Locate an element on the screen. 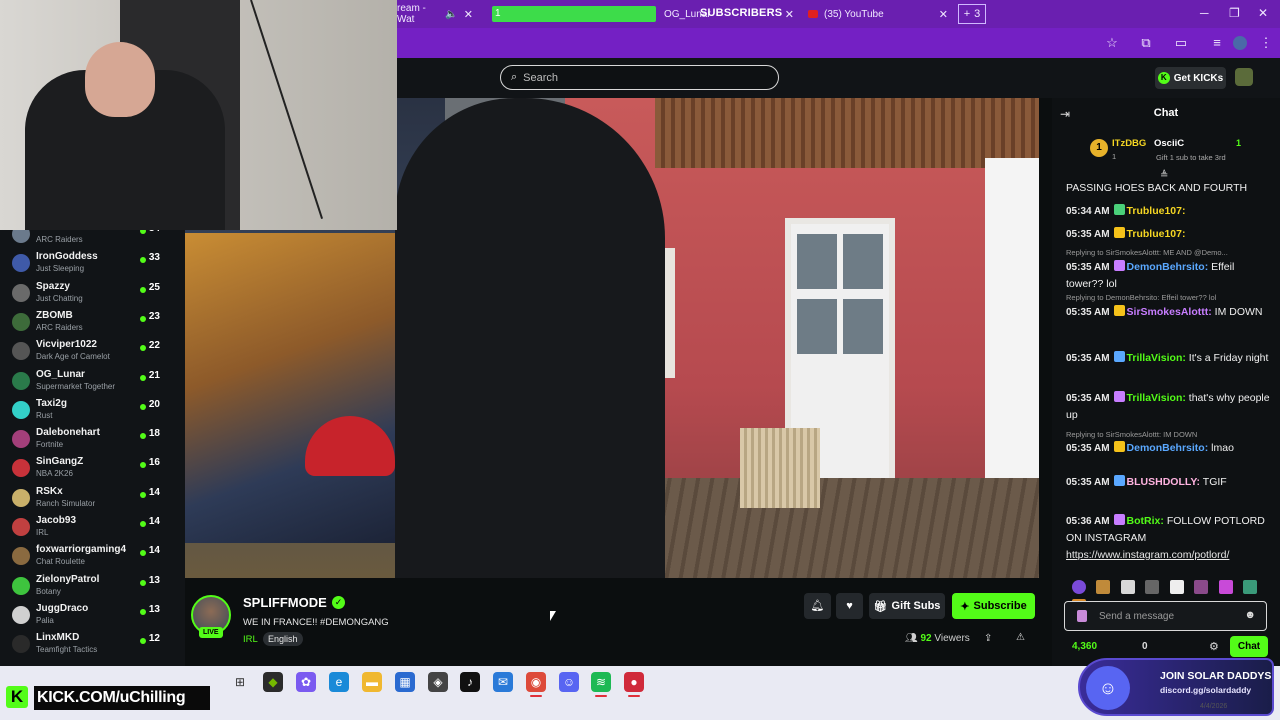 The image size is (1280, 720). viewer-count: 14 is located at coordinates (154, 521).